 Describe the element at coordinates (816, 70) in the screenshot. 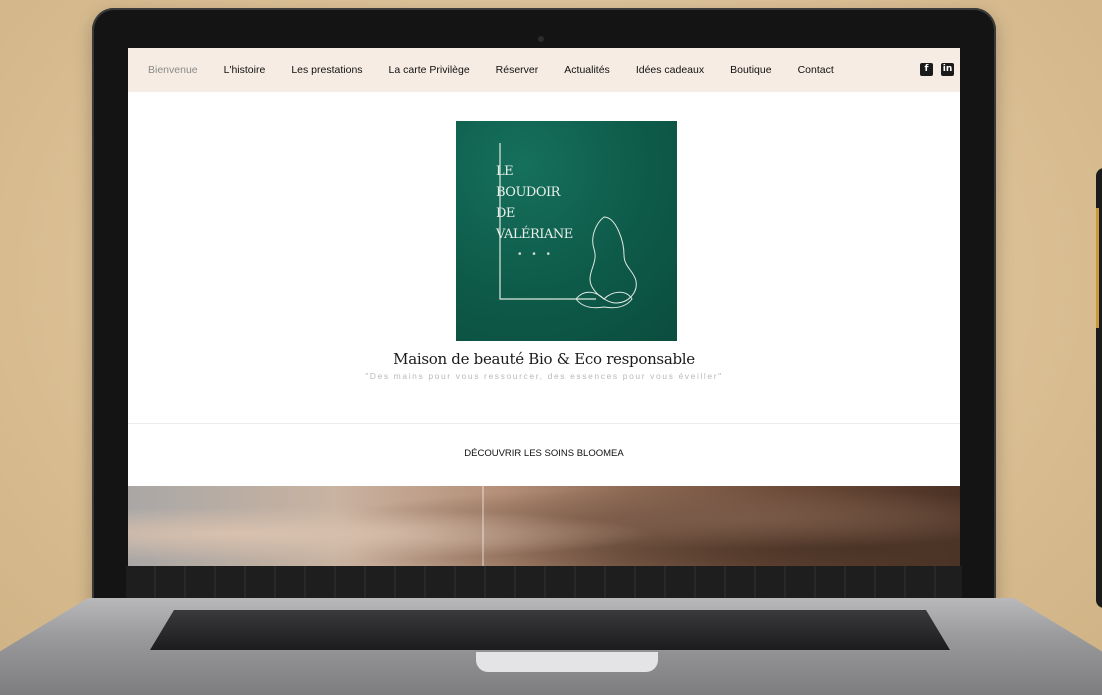

I see `nav-item-contact: Contact` at that location.